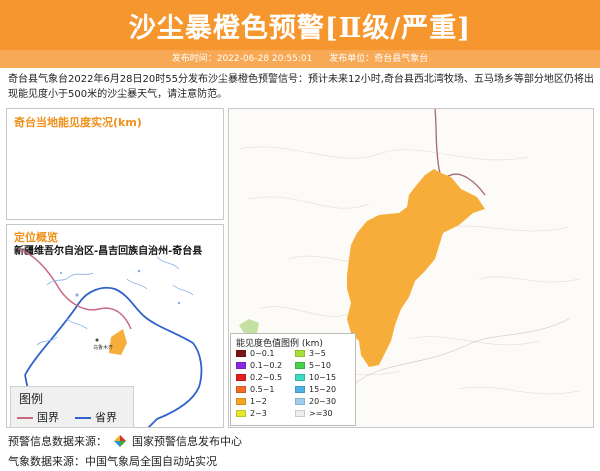 The width and height of the screenshot is (600, 471). What do you see at coordinates (187, 441) in the screenshot?
I see `source-link: 国家预警信息发布中心` at bounding box center [187, 441].